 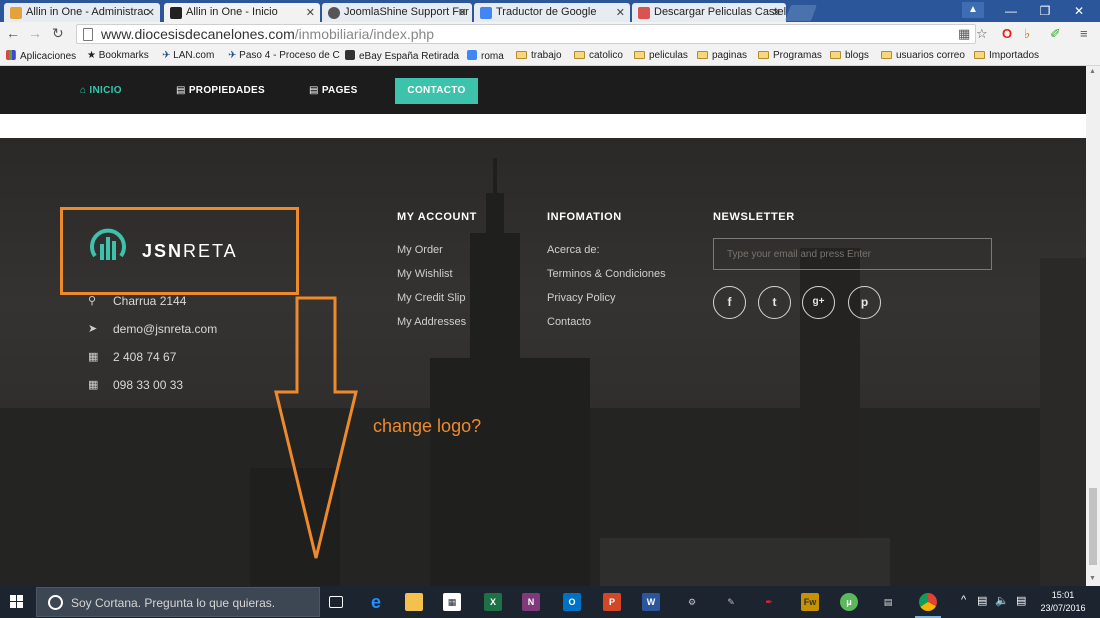 What do you see at coordinates (493, 602) in the screenshot?
I see `excel-icon: X` at bounding box center [493, 602].